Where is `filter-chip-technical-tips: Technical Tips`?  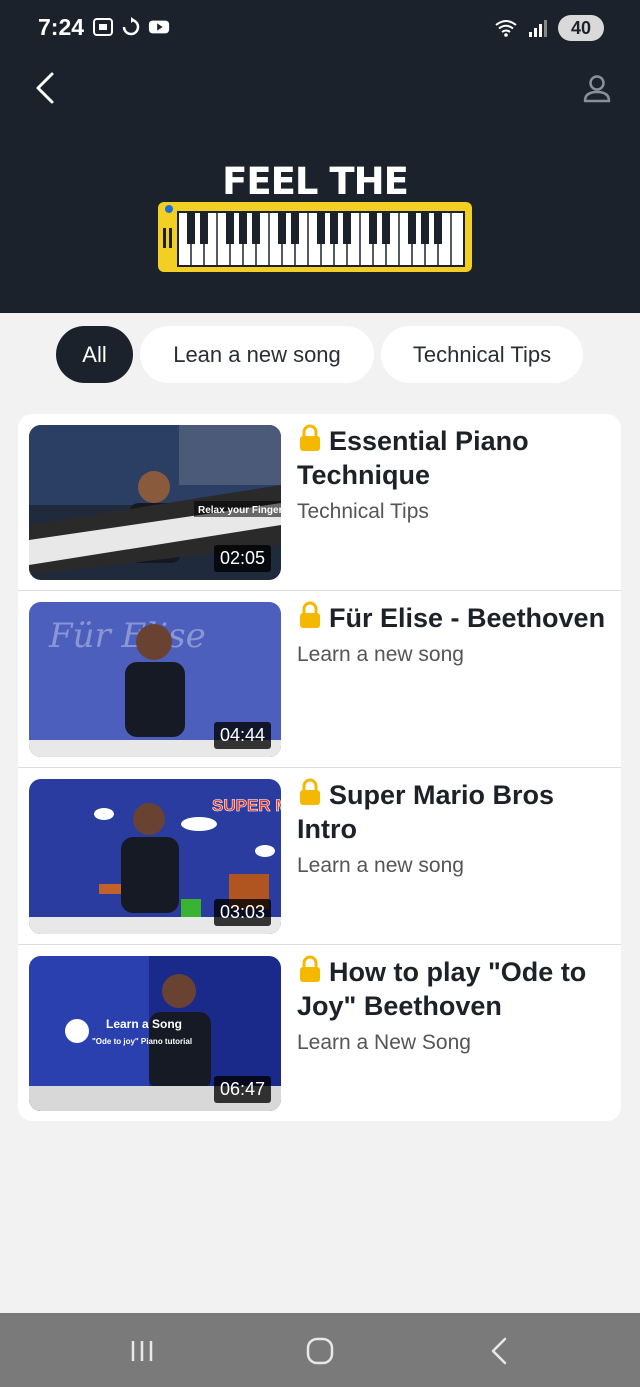
filter-chip-technical-tips: Technical Tips is located at coordinates (482, 354).